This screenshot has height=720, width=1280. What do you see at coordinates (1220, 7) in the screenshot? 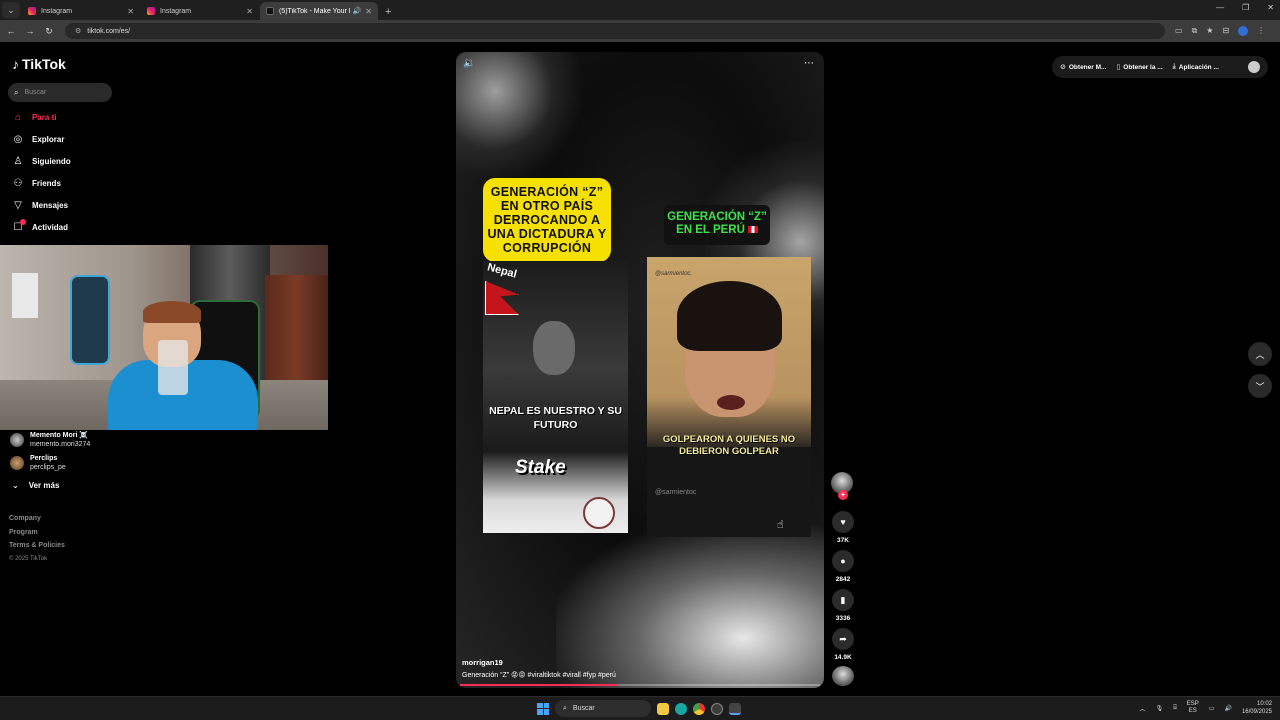
I see `minimize-icon: —` at bounding box center [1220, 7].